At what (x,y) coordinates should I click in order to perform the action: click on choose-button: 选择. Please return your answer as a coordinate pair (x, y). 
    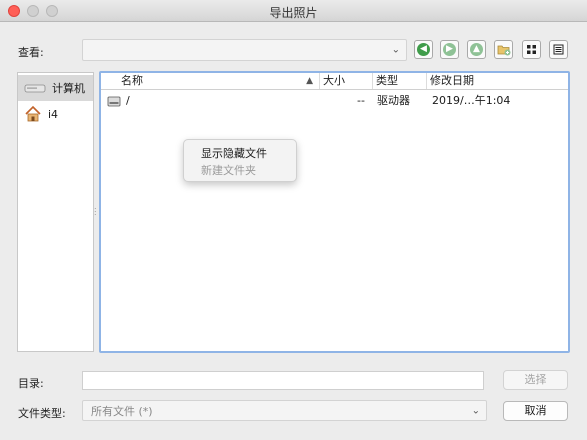
    Looking at the image, I should click on (535, 380).